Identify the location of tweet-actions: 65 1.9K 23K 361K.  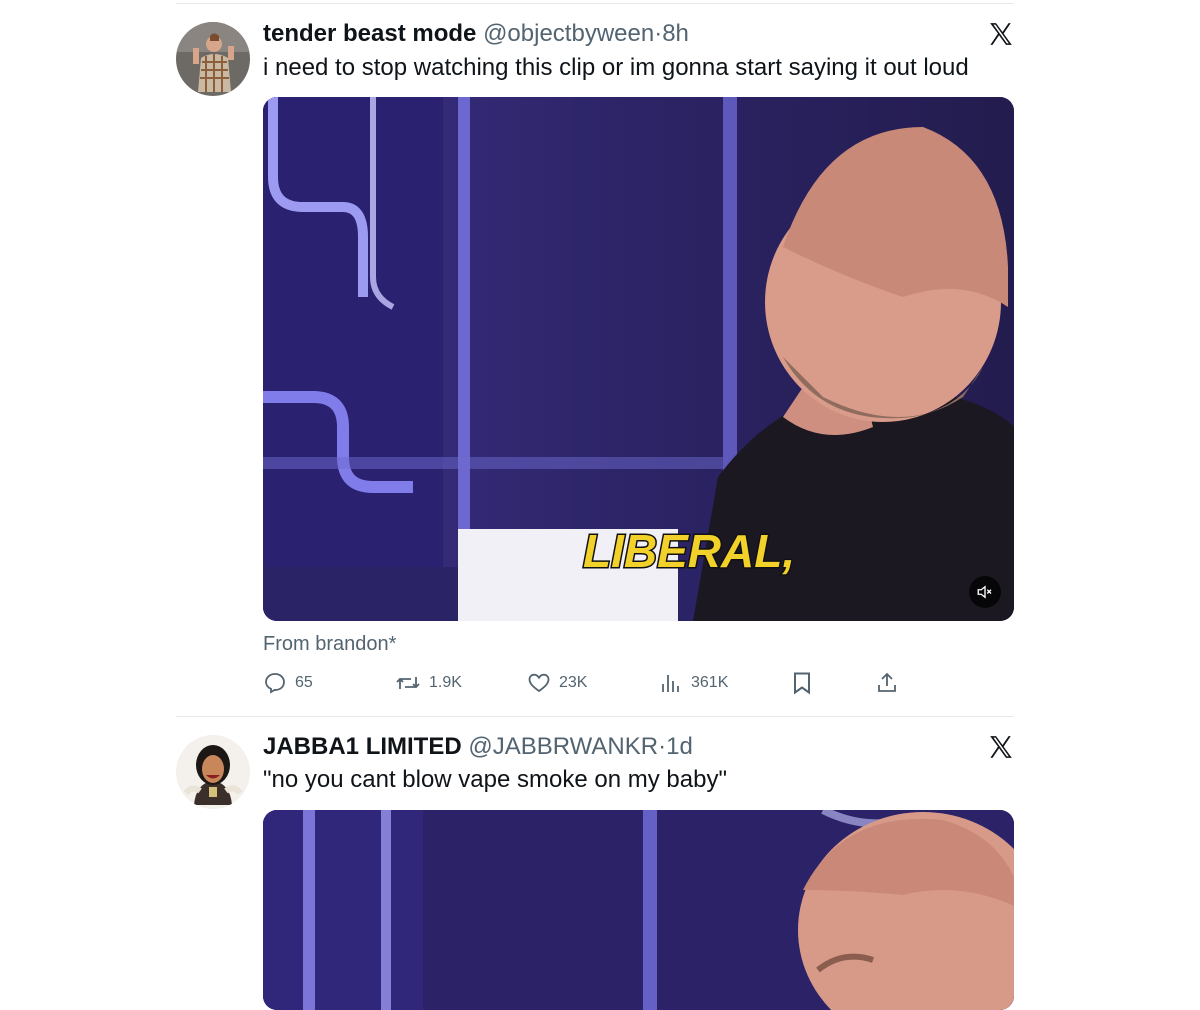
(583, 684).